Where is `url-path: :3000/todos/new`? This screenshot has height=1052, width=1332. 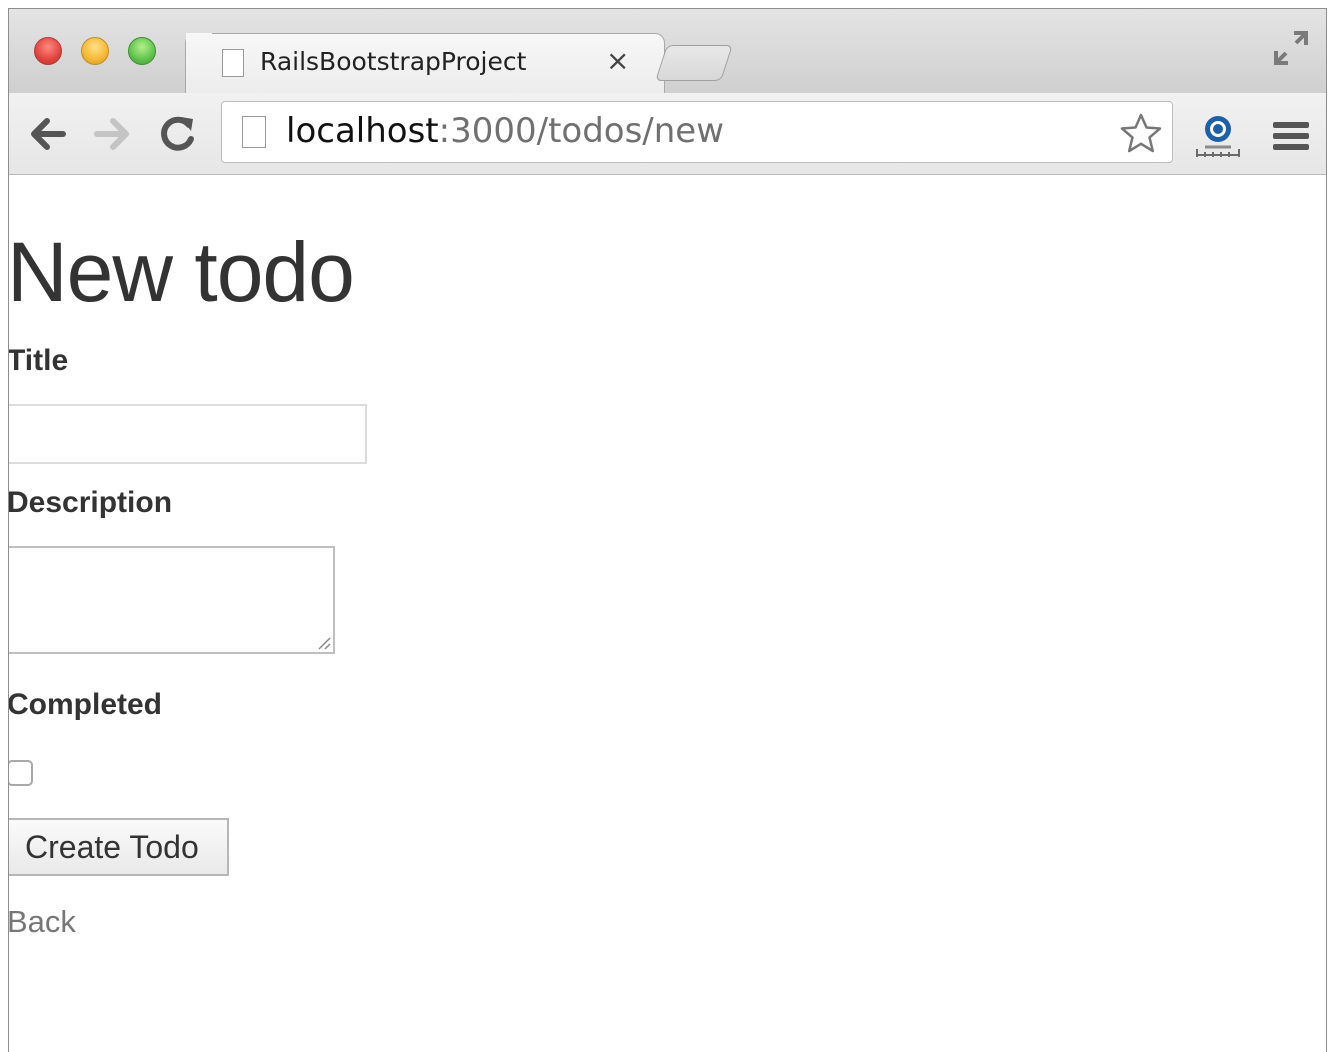
url-path: :3000/todos/new is located at coordinates (581, 131).